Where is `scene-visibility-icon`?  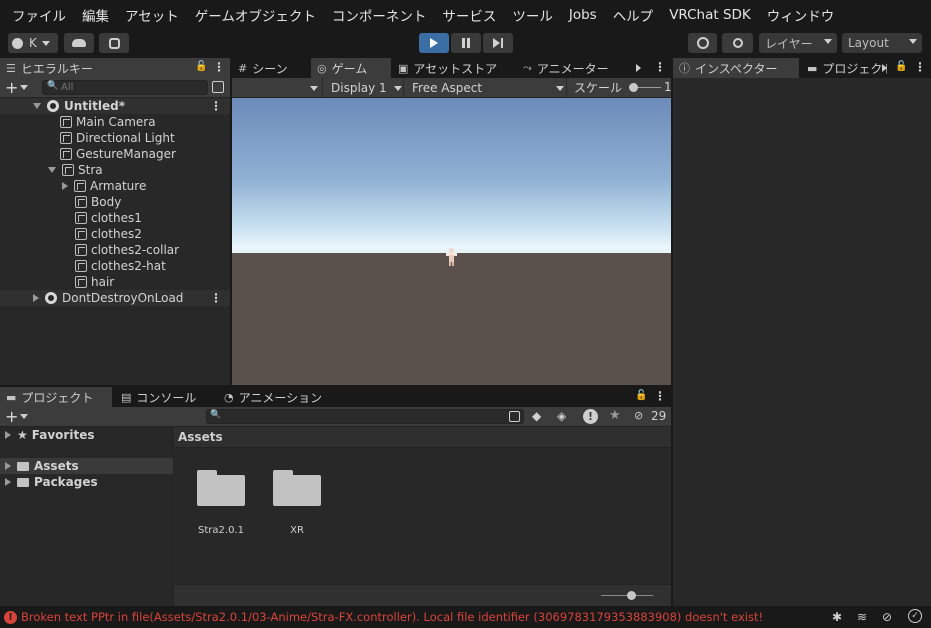
scene-visibility-icon is located at coordinates (218, 87).